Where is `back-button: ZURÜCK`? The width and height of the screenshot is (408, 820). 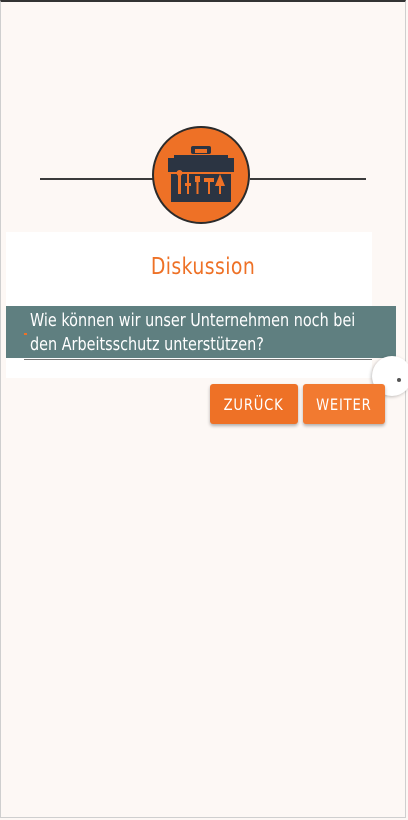 back-button: ZURÜCK is located at coordinates (254, 404).